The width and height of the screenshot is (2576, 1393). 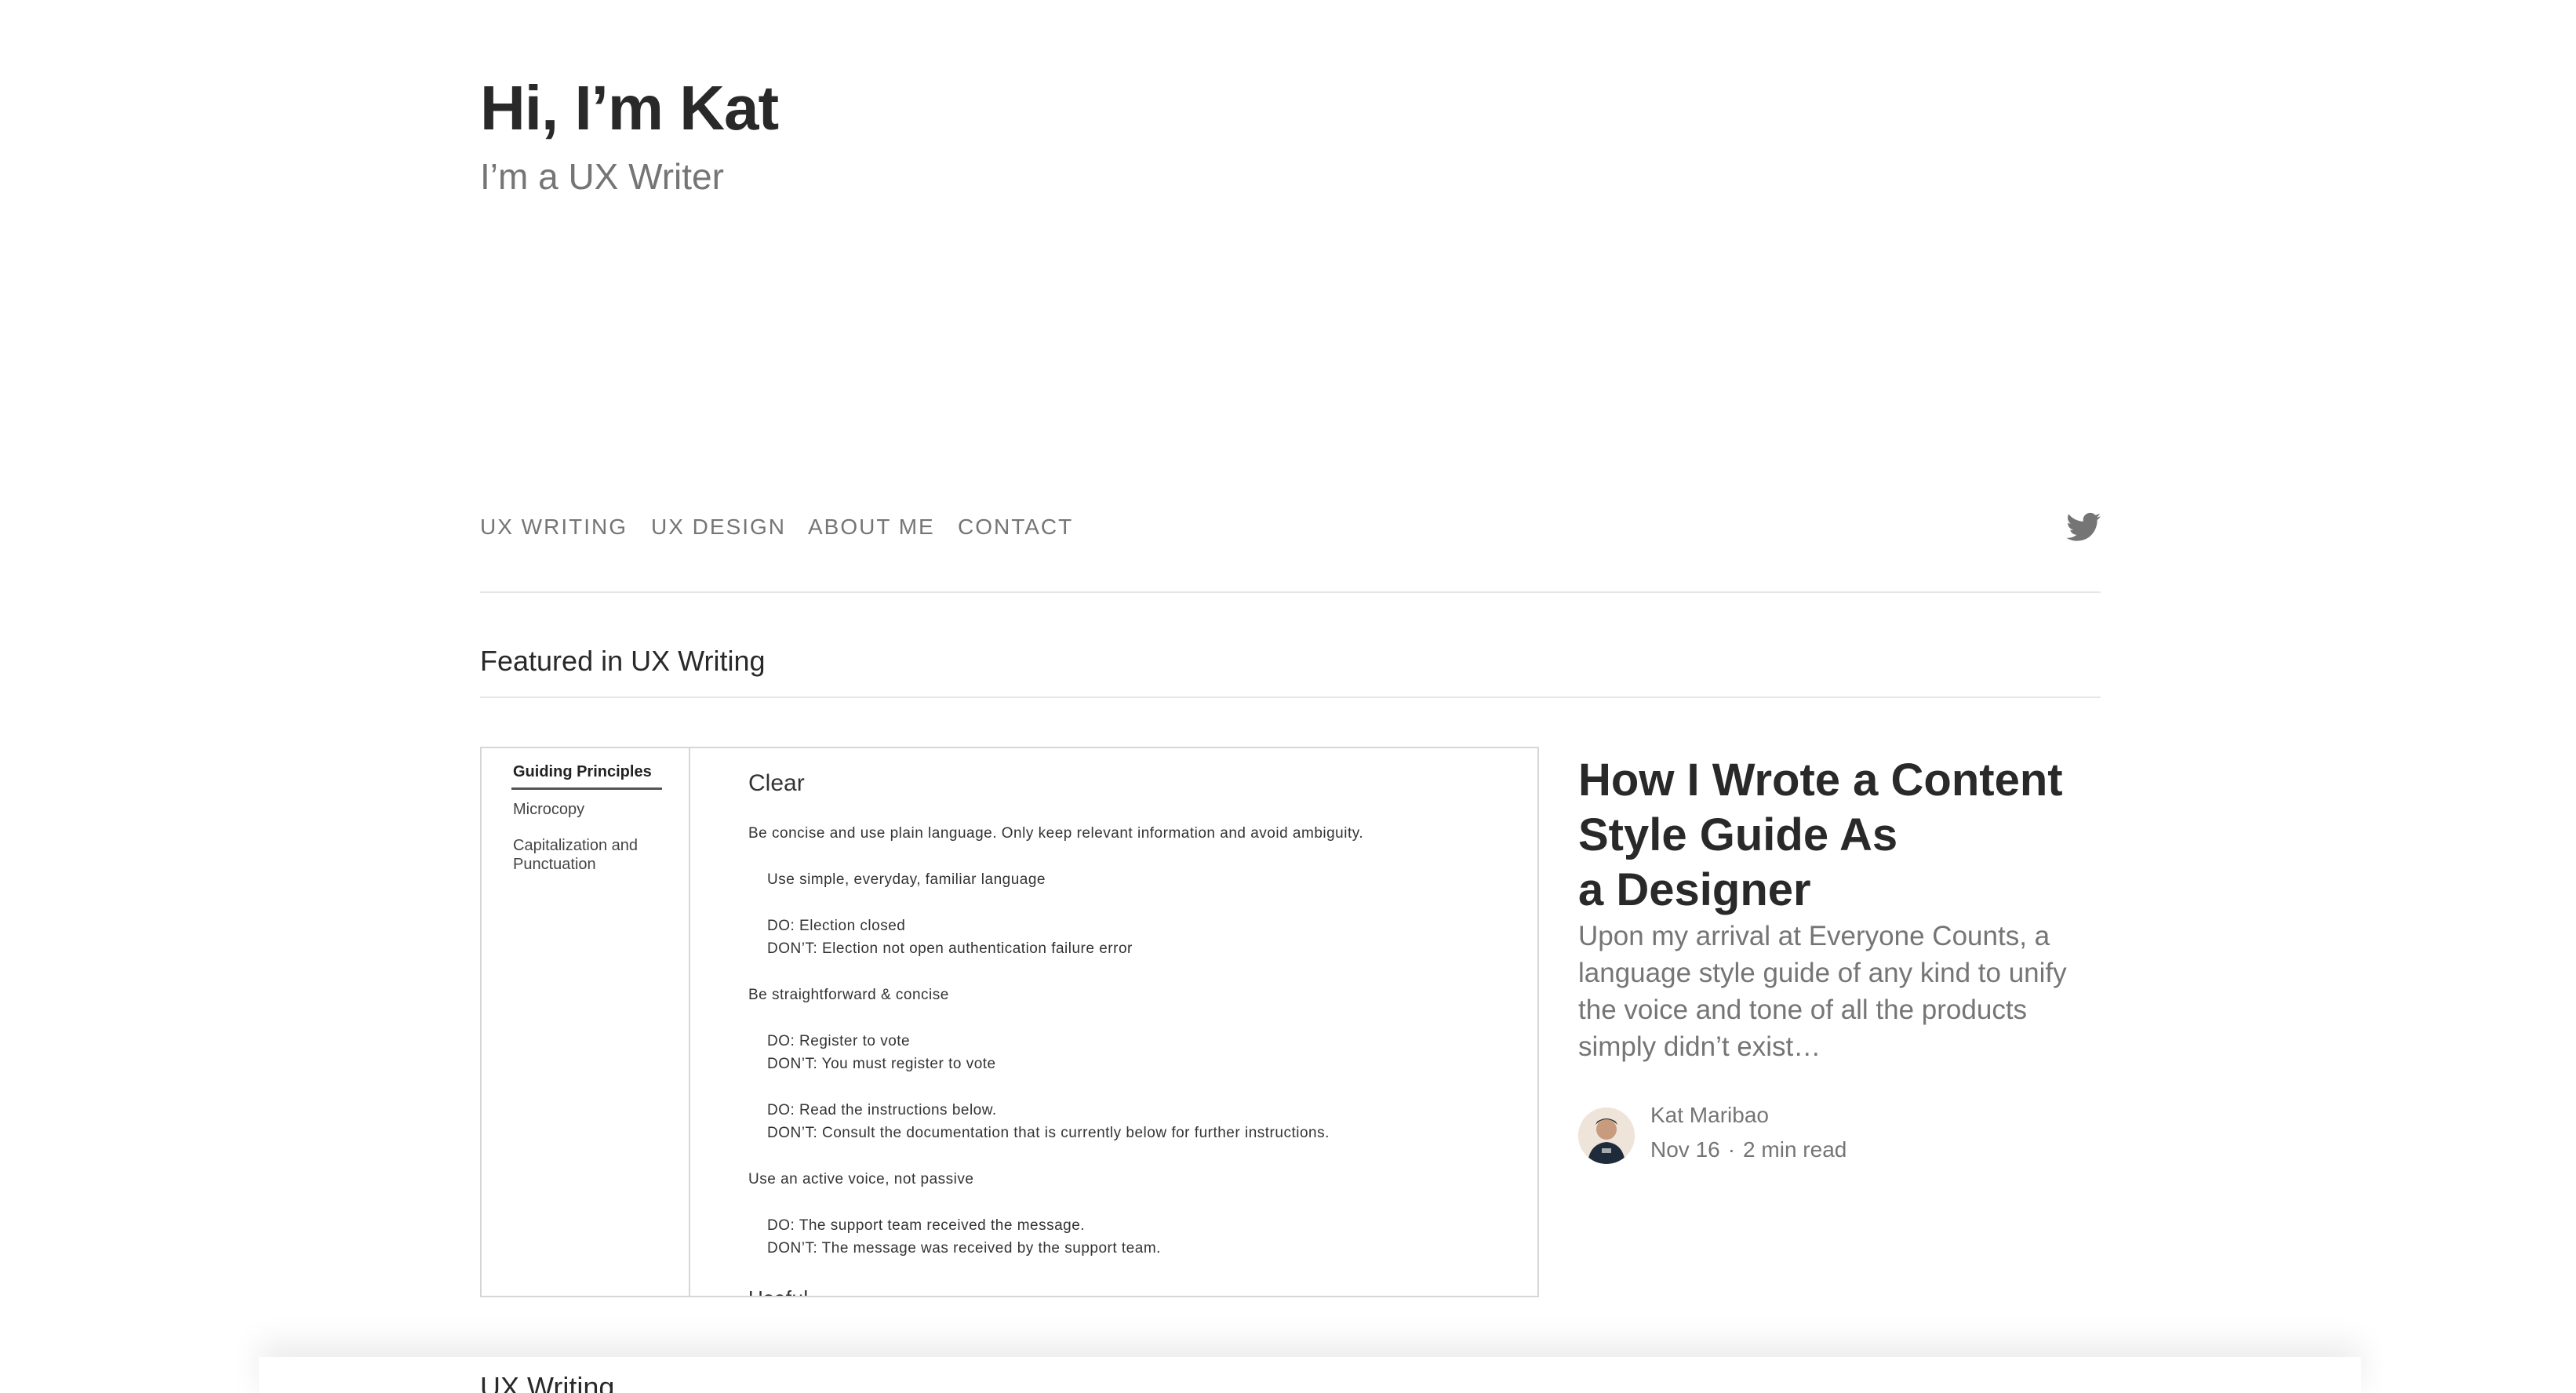 I want to click on twitter-icon, so click(x=2083, y=526).